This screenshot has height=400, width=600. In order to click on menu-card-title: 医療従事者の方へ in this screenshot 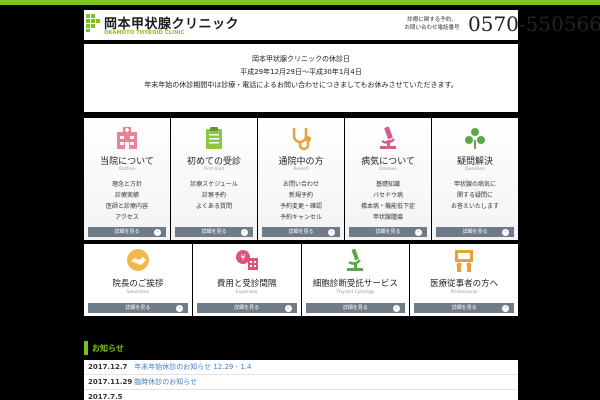, I will do `click(464, 284)`.